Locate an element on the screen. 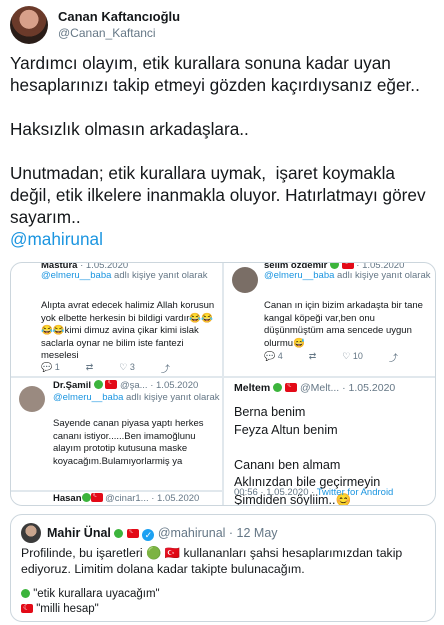 This screenshot has width=444, height=625. quote-header: Mahir Ünal ✓ @mahirunal · 12 May is located at coordinates (162, 533).